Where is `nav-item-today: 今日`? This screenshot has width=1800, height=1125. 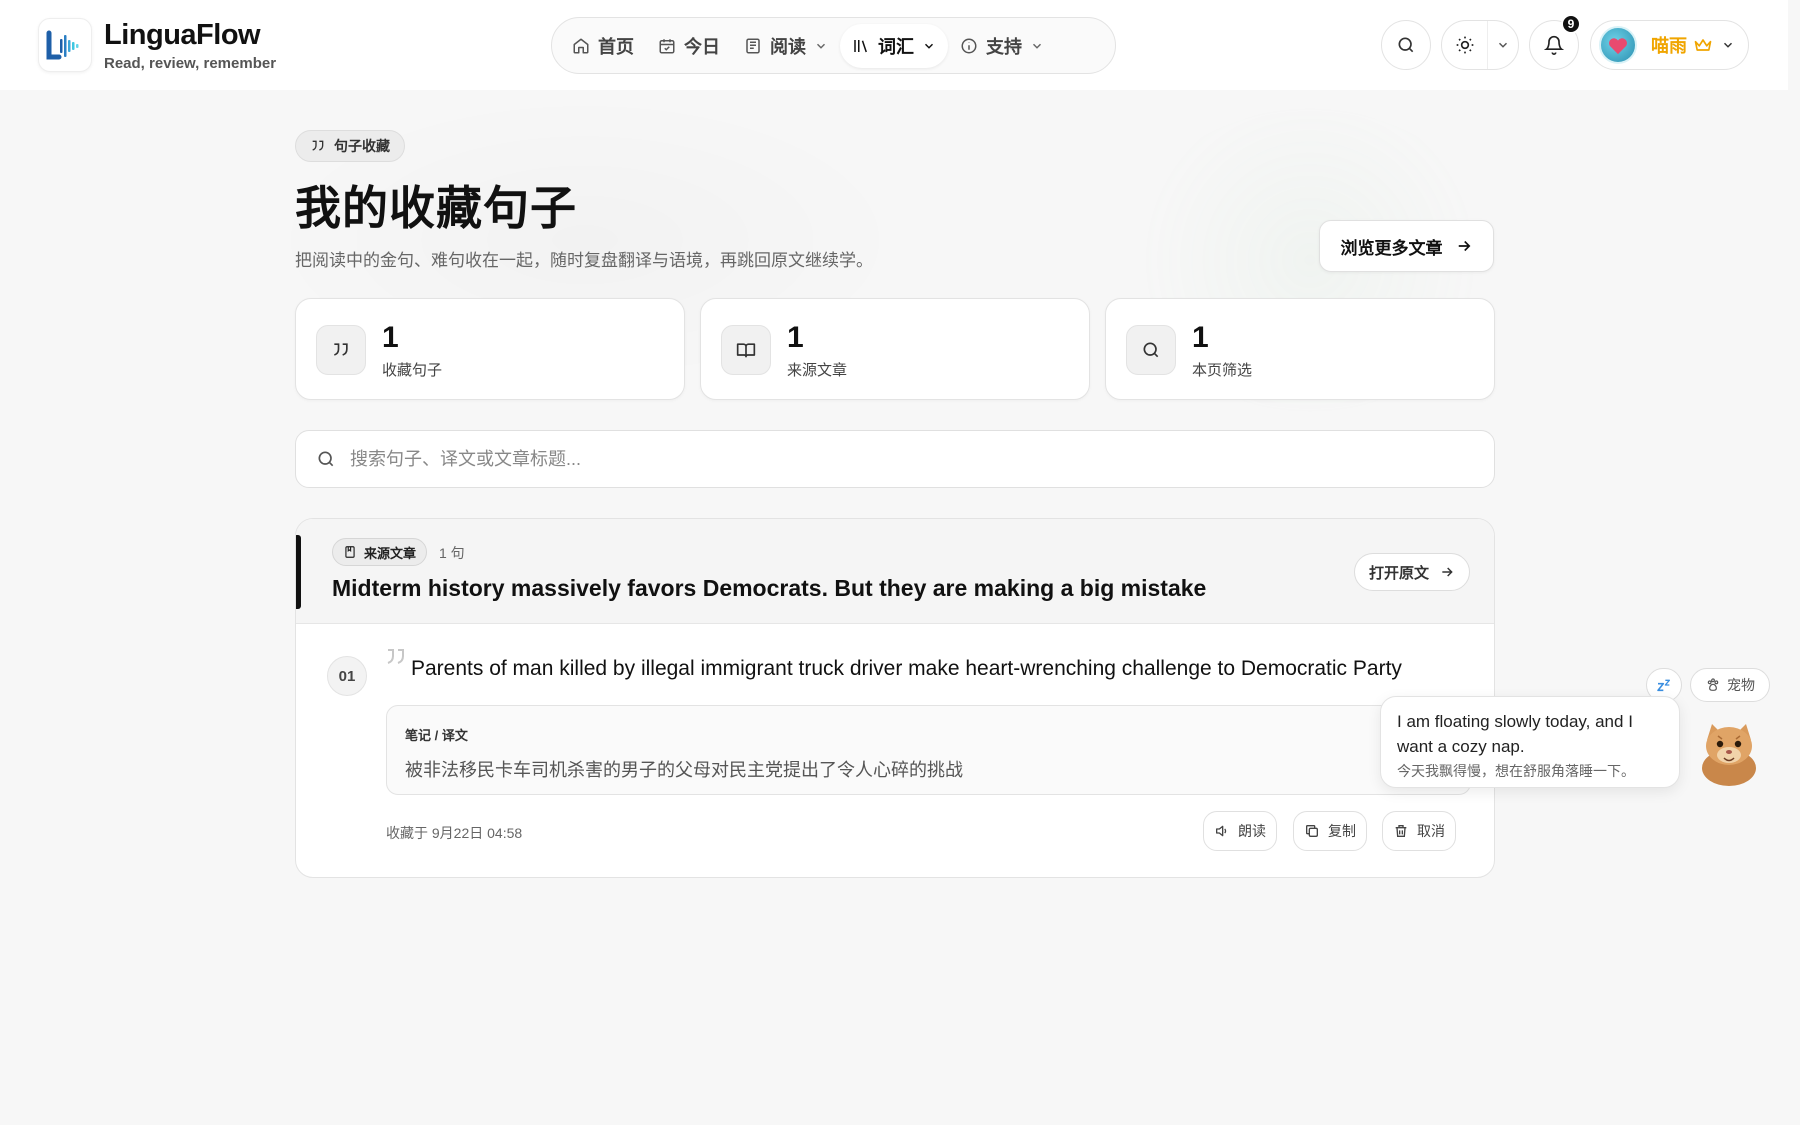 nav-item-today: 今日 is located at coordinates (689, 46).